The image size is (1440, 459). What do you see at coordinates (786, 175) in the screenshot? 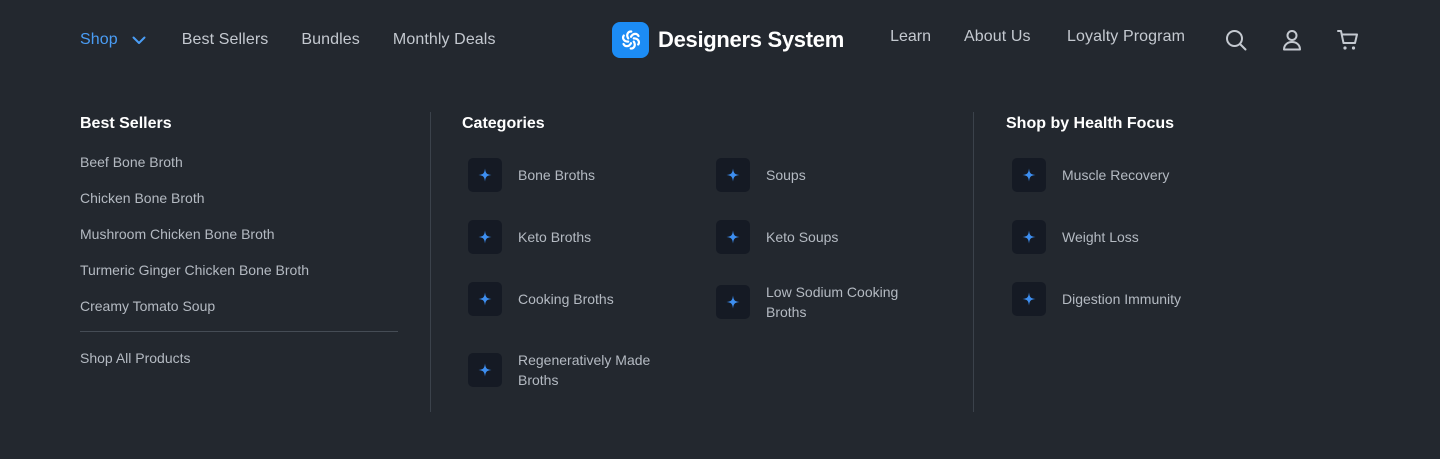
I see `category-label: Soups` at bounding box center [786, 175].